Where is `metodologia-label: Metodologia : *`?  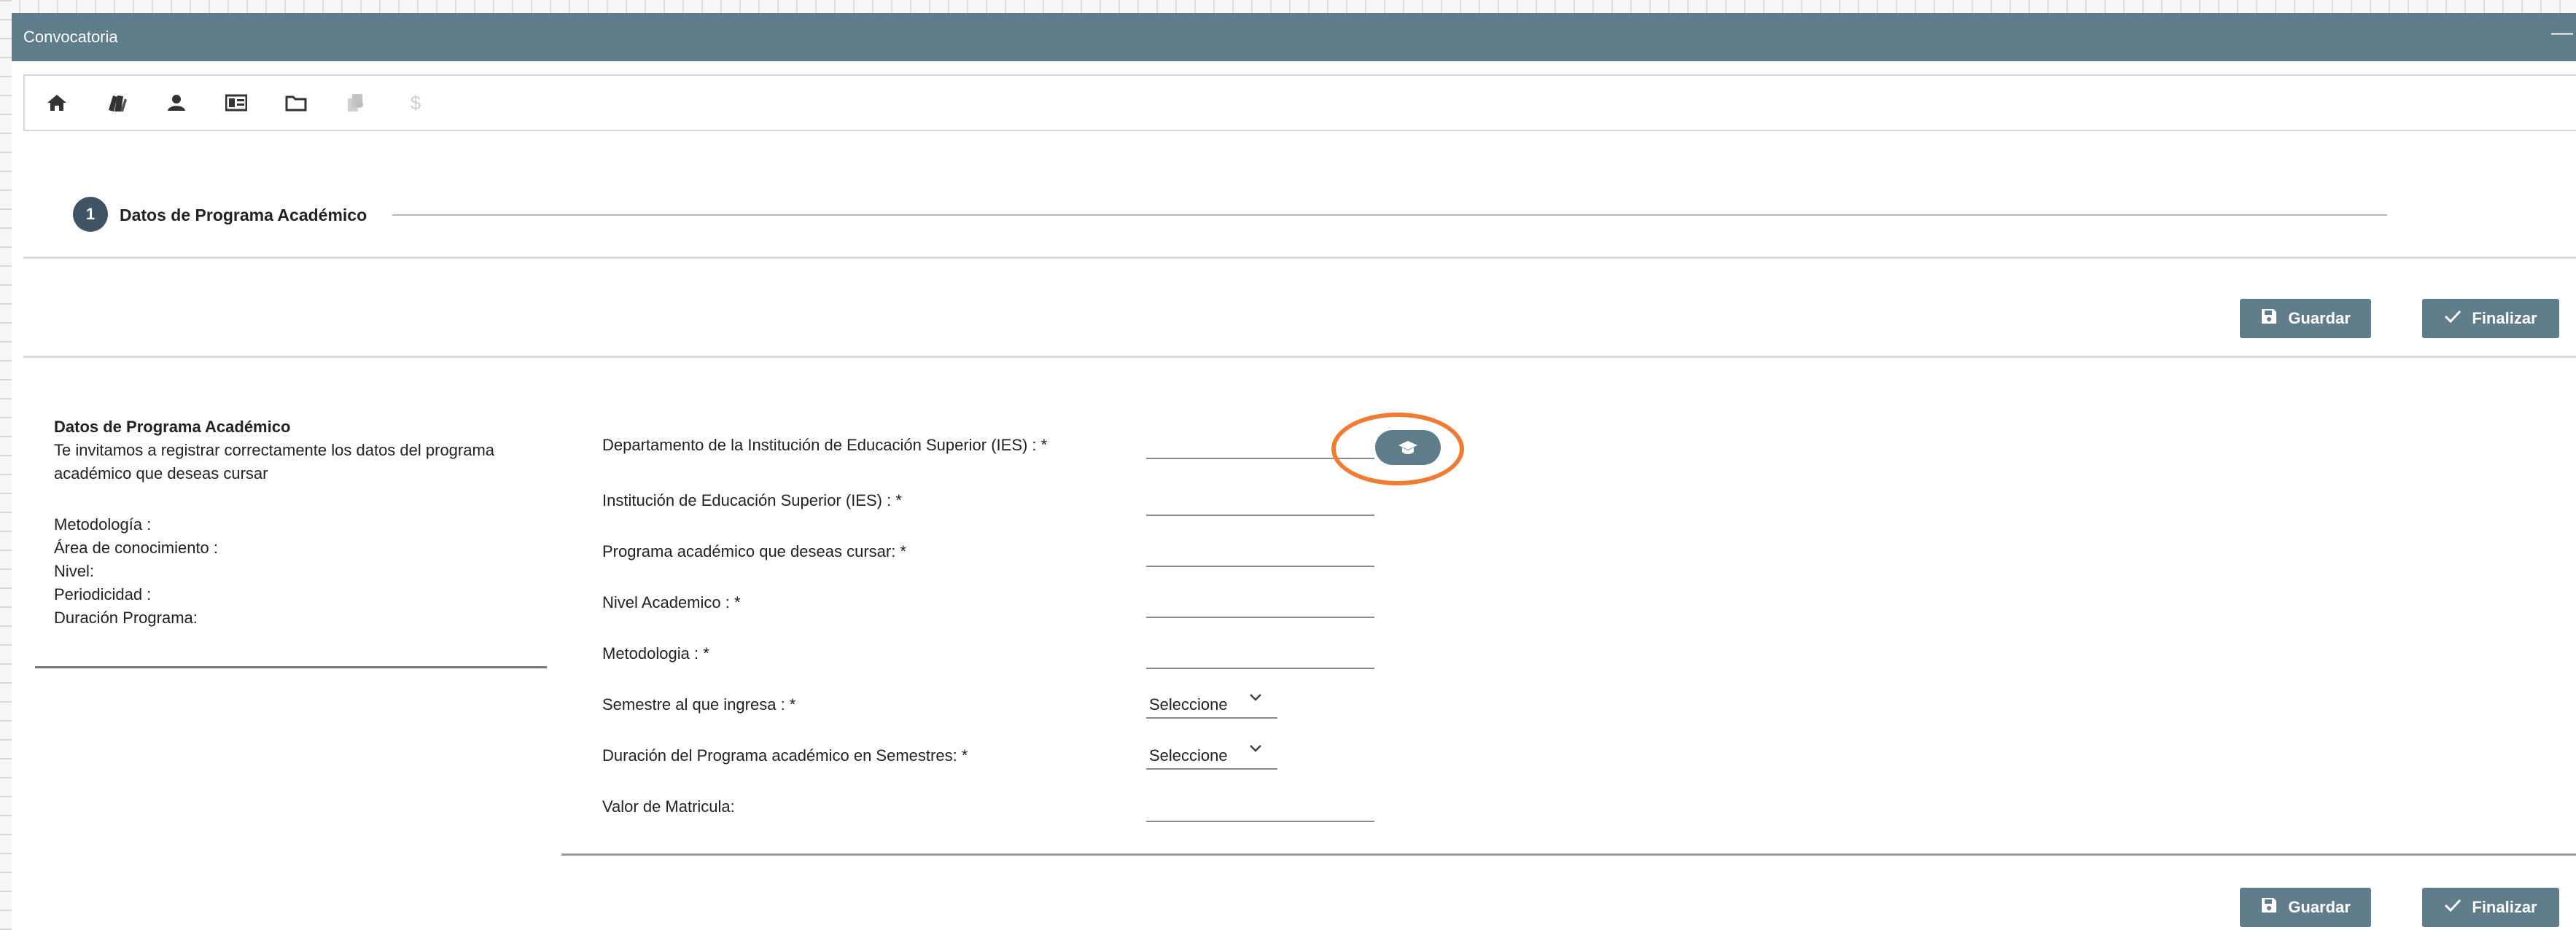 metodologia-label: Metodologia : * is located at coordinates (655, 653).